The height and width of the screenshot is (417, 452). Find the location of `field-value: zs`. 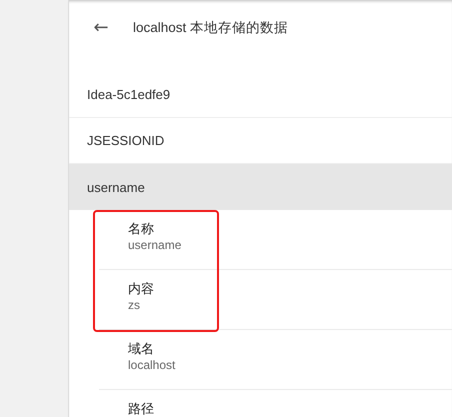

field-value: zs is located at coordinates (134, 305).